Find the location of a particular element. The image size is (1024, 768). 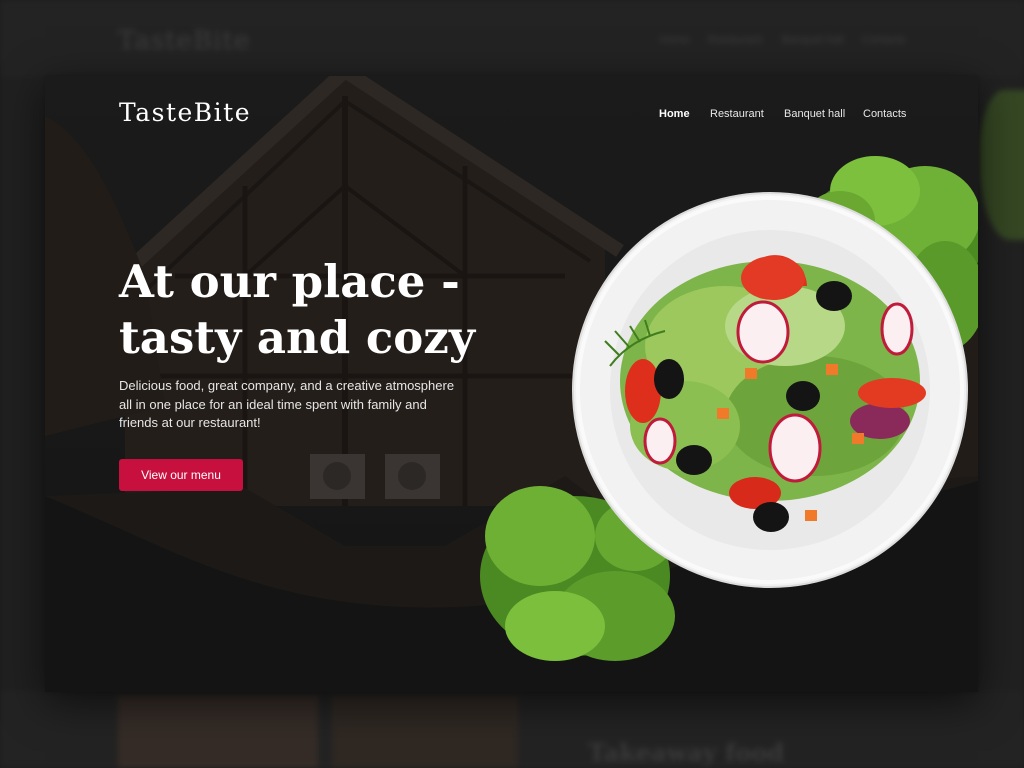

background-nav-home: Home is located at coordinates (675, 40).